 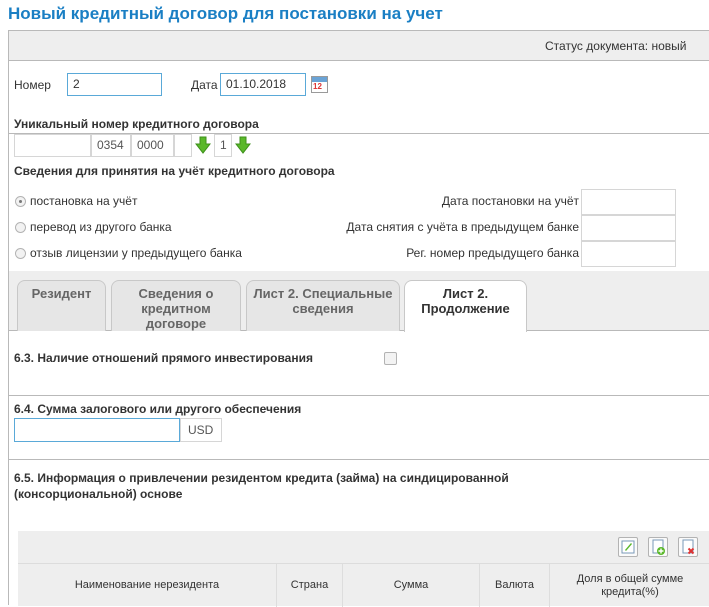 I want to click on radio-registration-label: постановка на учёт, so click(x=84, y=201).